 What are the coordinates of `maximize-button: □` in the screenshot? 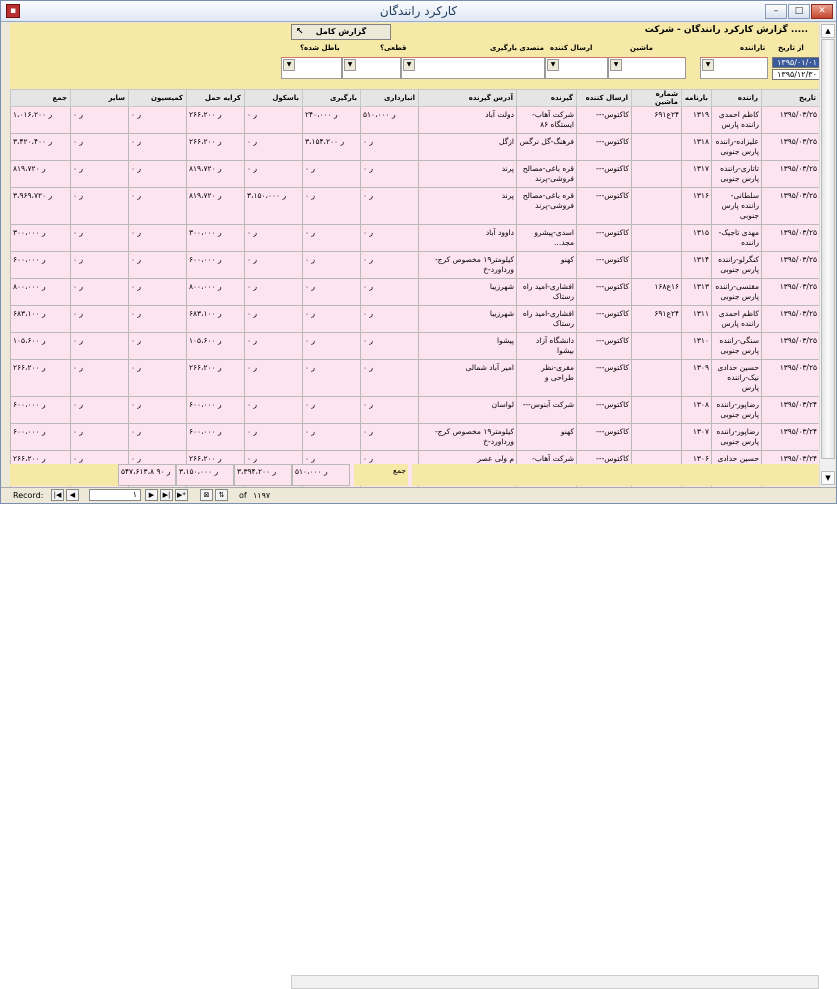 It's located at (799, 11).